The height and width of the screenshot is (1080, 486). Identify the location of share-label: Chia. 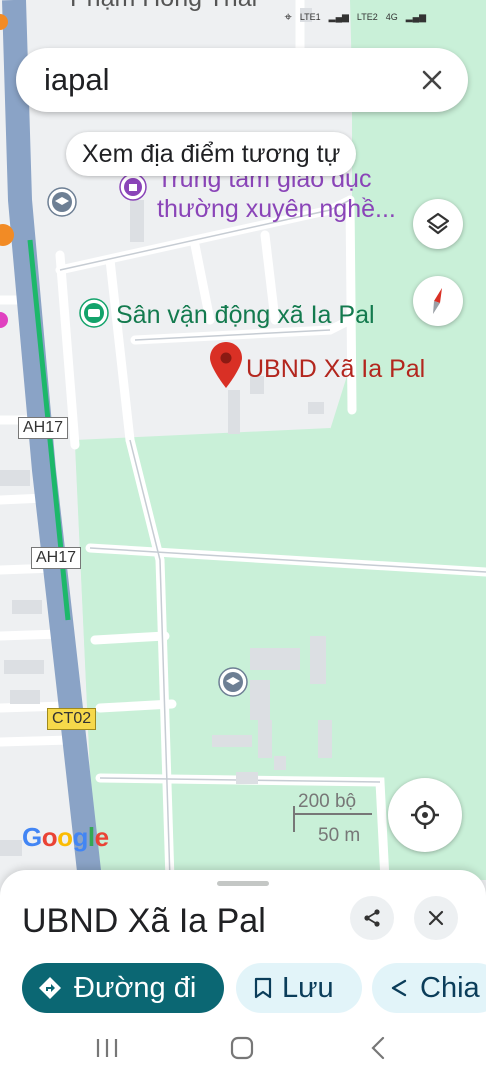
(450, 987).